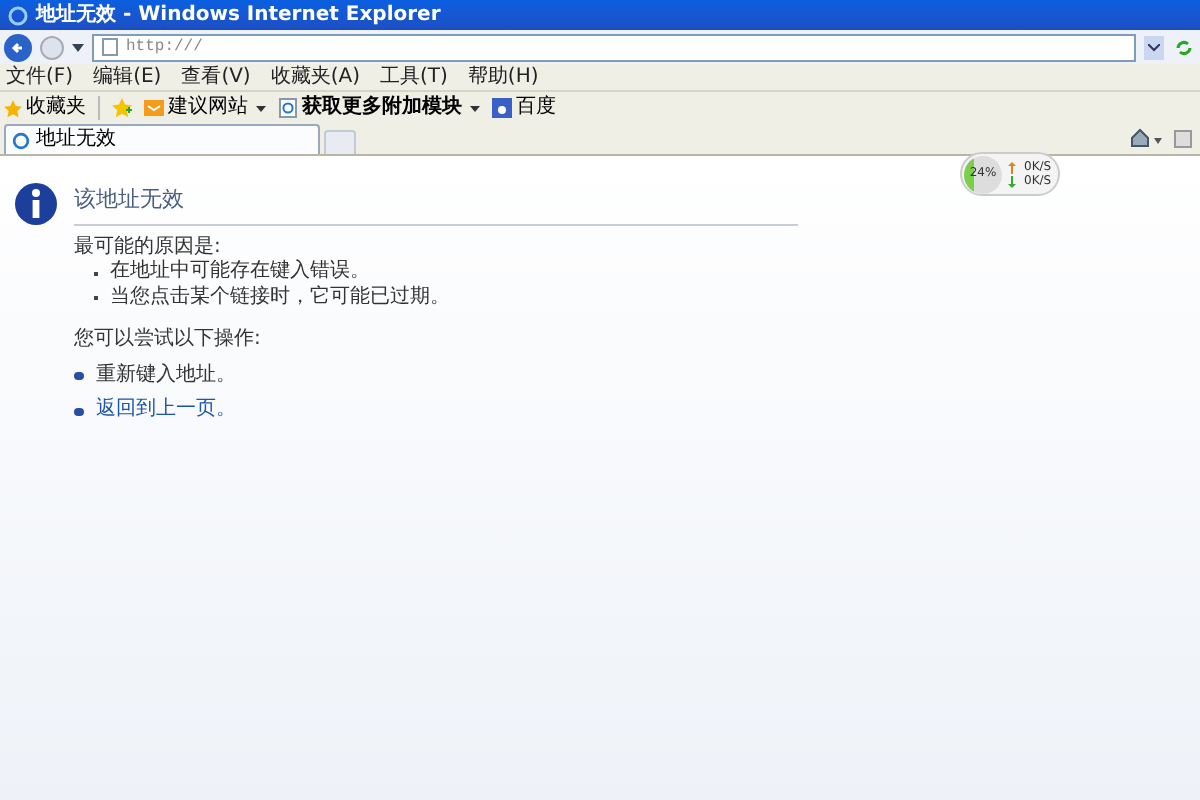 This screenshot has width=1200, height=800. Describe the element at coordinates (205, 108) in the screenshot. I see `favorite-link: 建议网站` at that location.